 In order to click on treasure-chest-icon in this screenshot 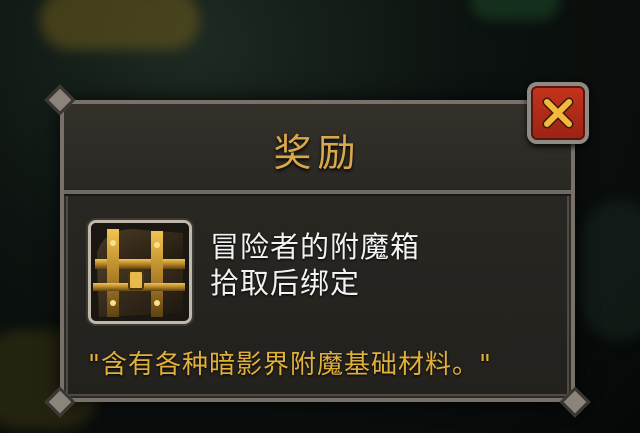, I will do `click(140, 272)`.